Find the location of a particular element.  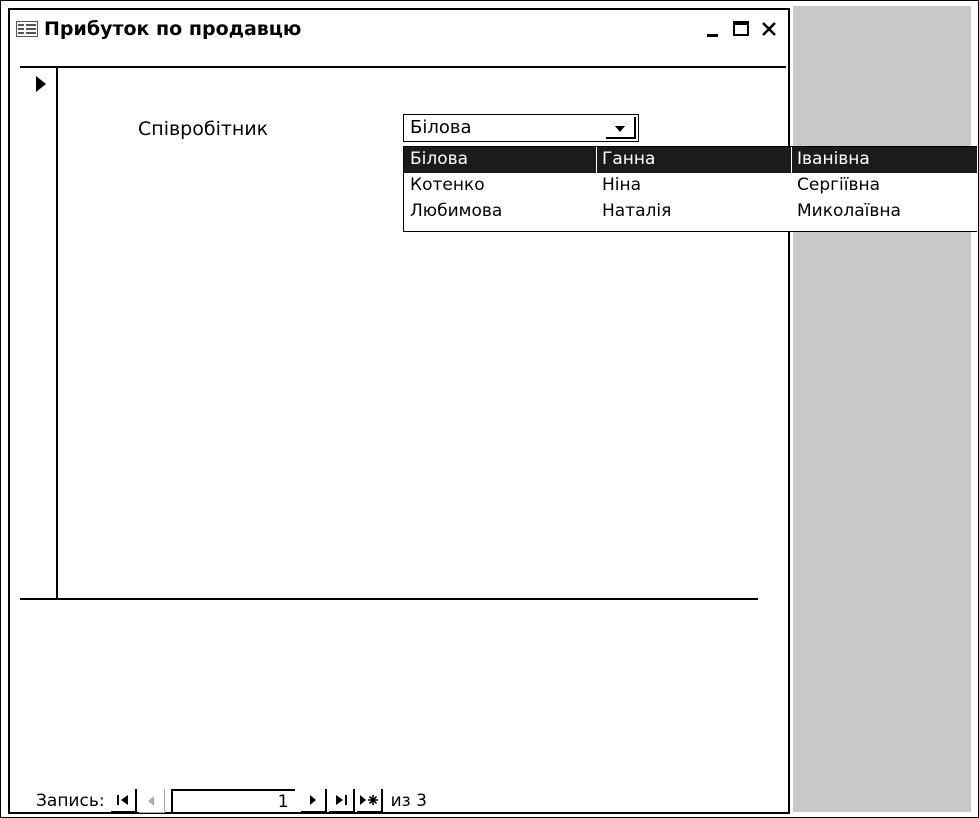

dropdown-row: Котенко Ніна Сергіївна is located at coordinates (690, 186).